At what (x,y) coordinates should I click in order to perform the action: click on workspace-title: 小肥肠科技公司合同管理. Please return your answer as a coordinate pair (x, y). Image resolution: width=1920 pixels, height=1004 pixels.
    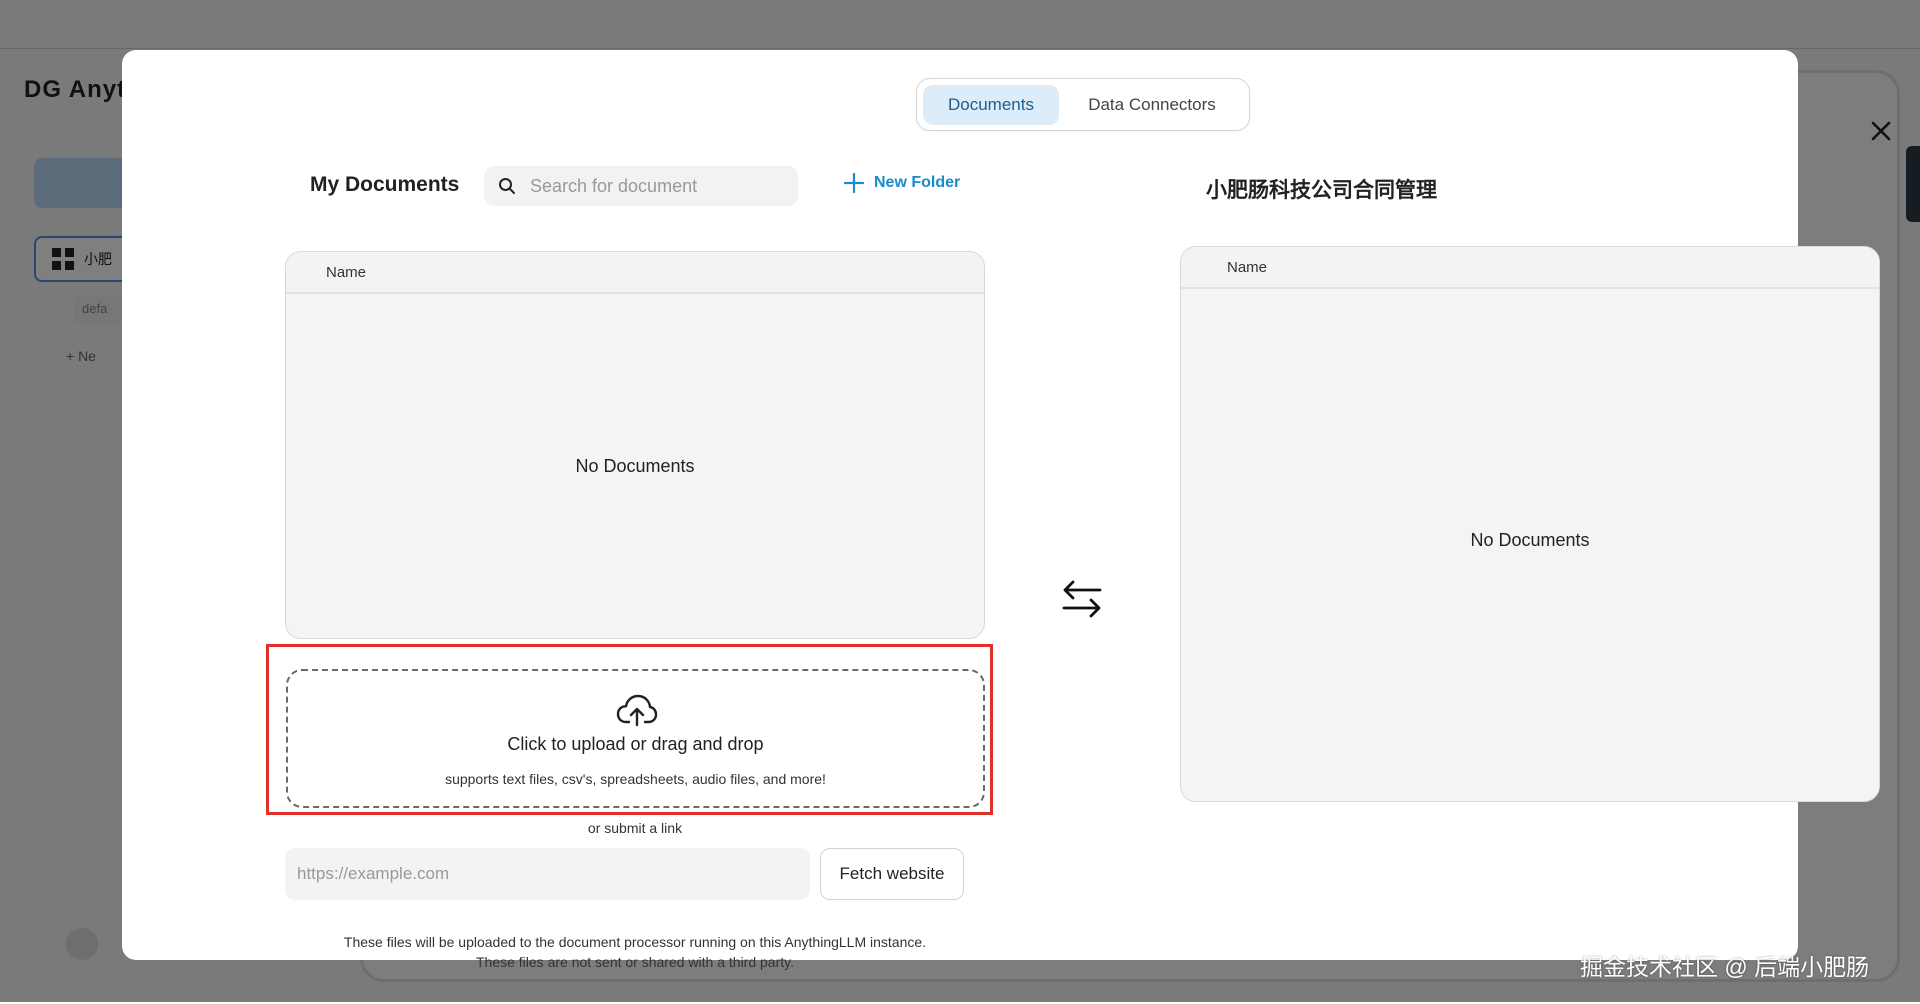
    Looking at the image, I should click on (1321, 190).